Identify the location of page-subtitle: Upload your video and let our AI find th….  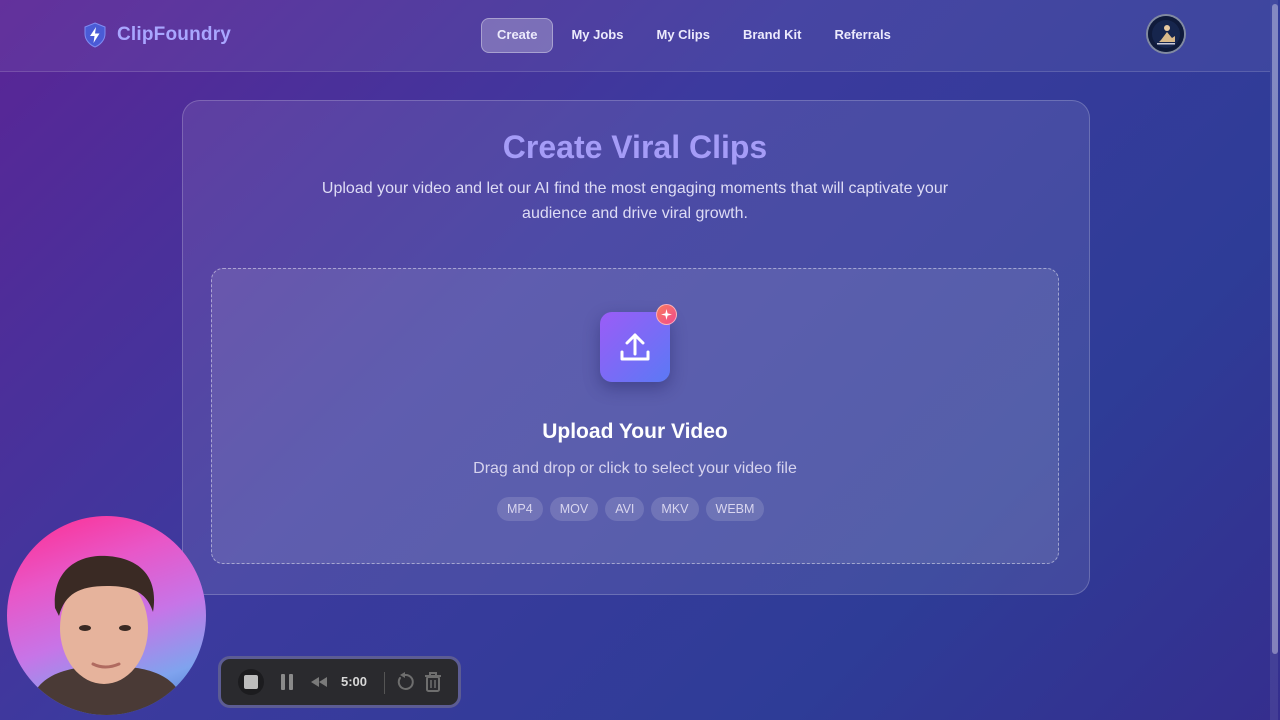
(635, 201).